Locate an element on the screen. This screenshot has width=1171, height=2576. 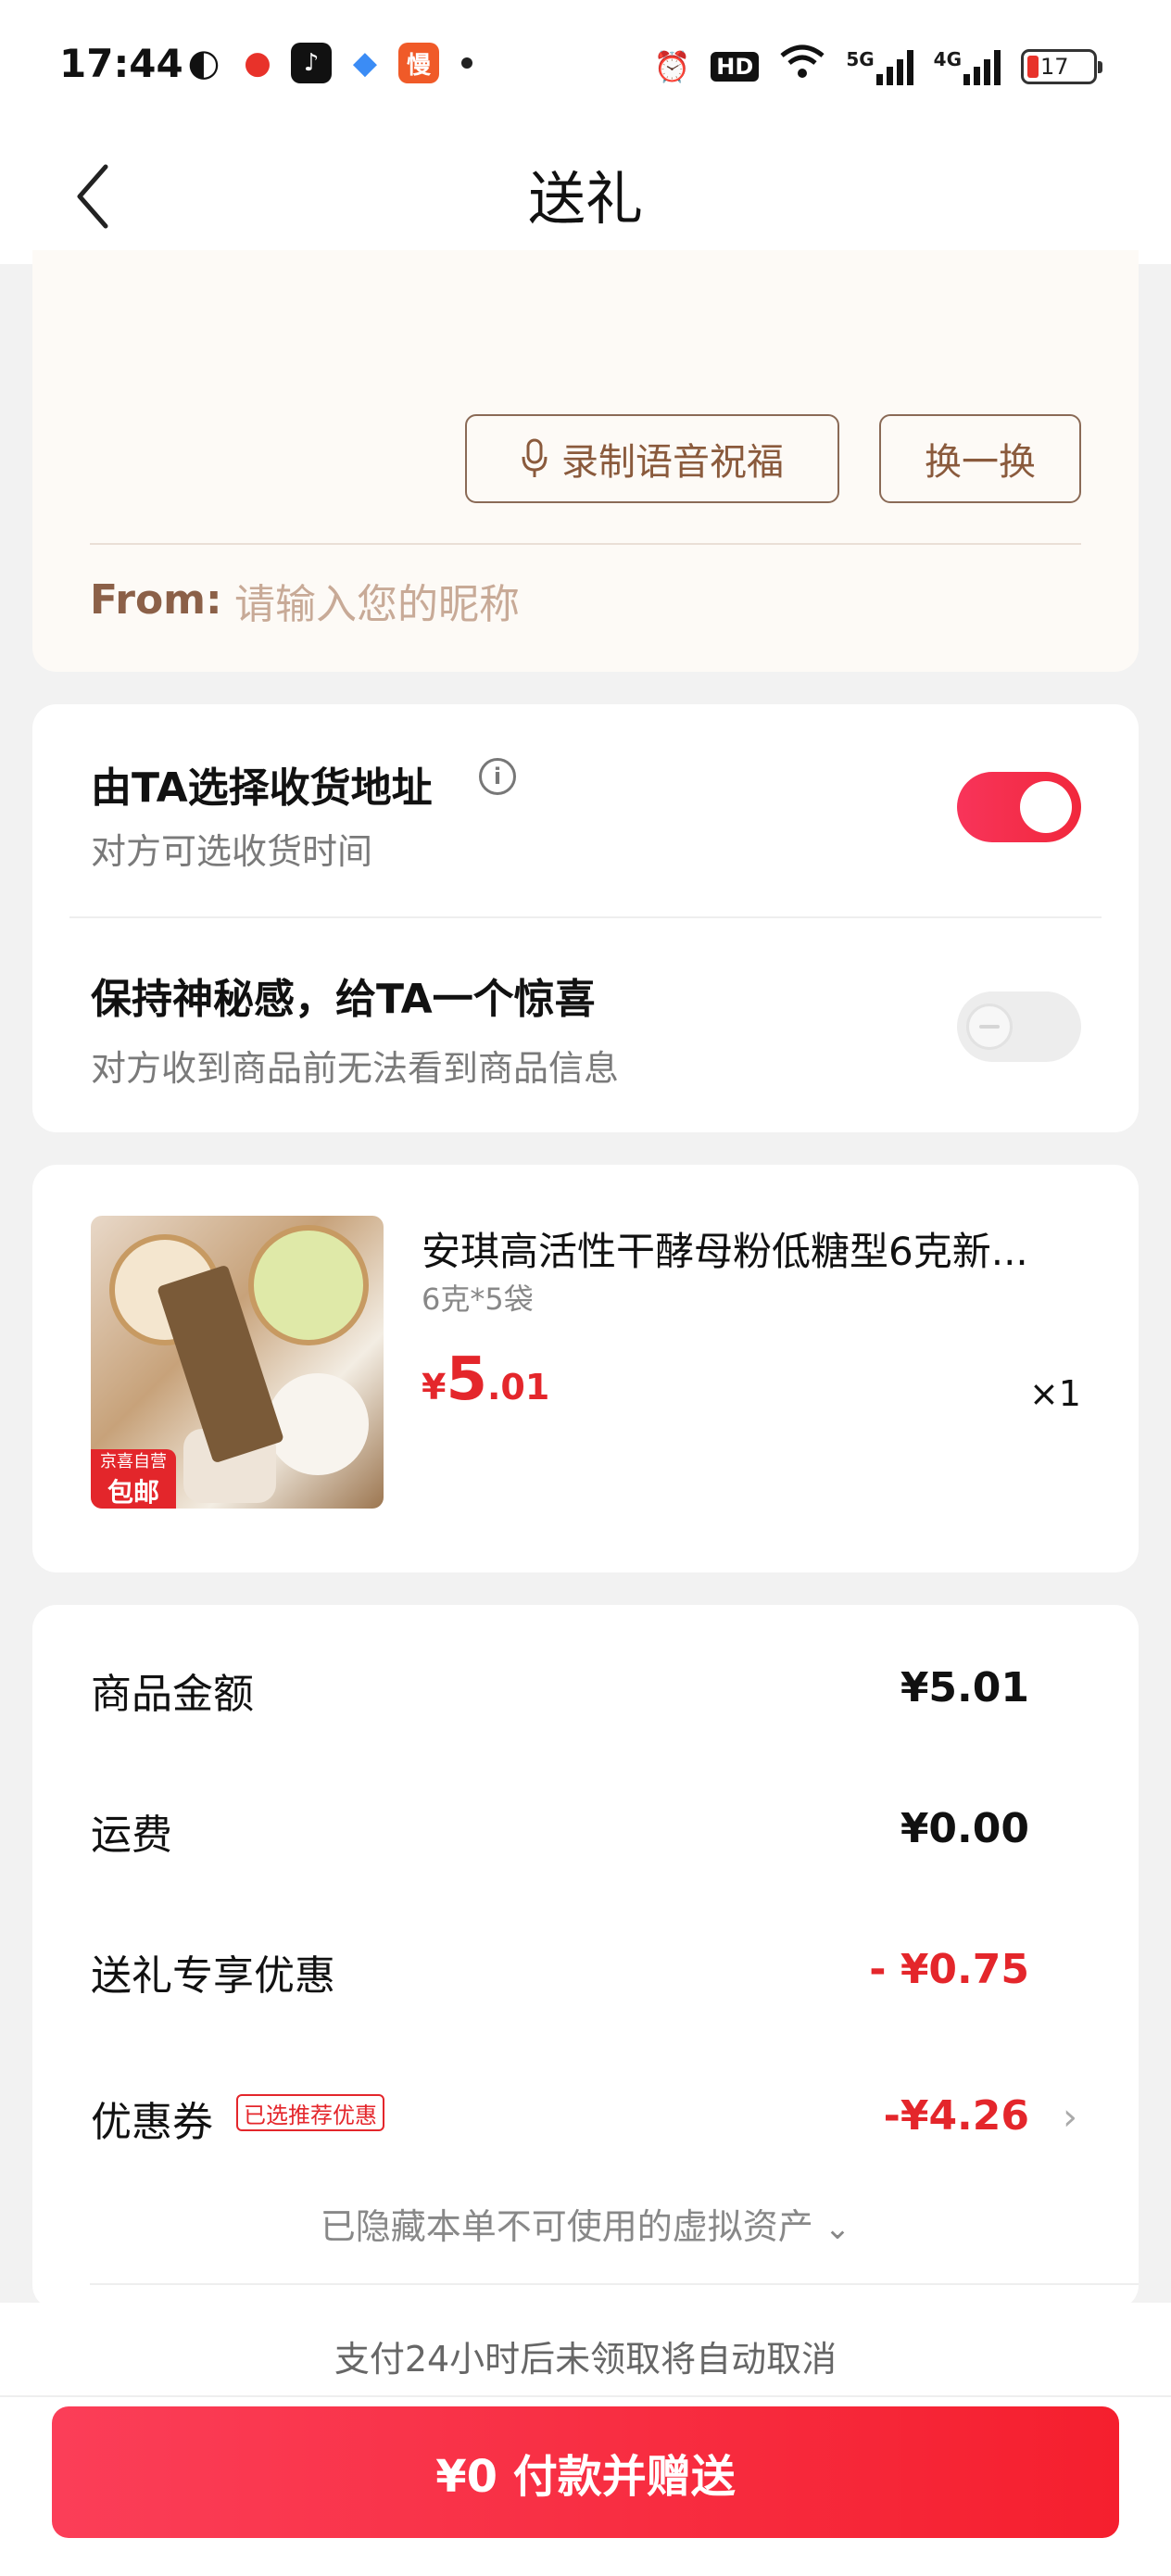
product-price: ¥ 5 .01 is located at coordinates (486, 1379).